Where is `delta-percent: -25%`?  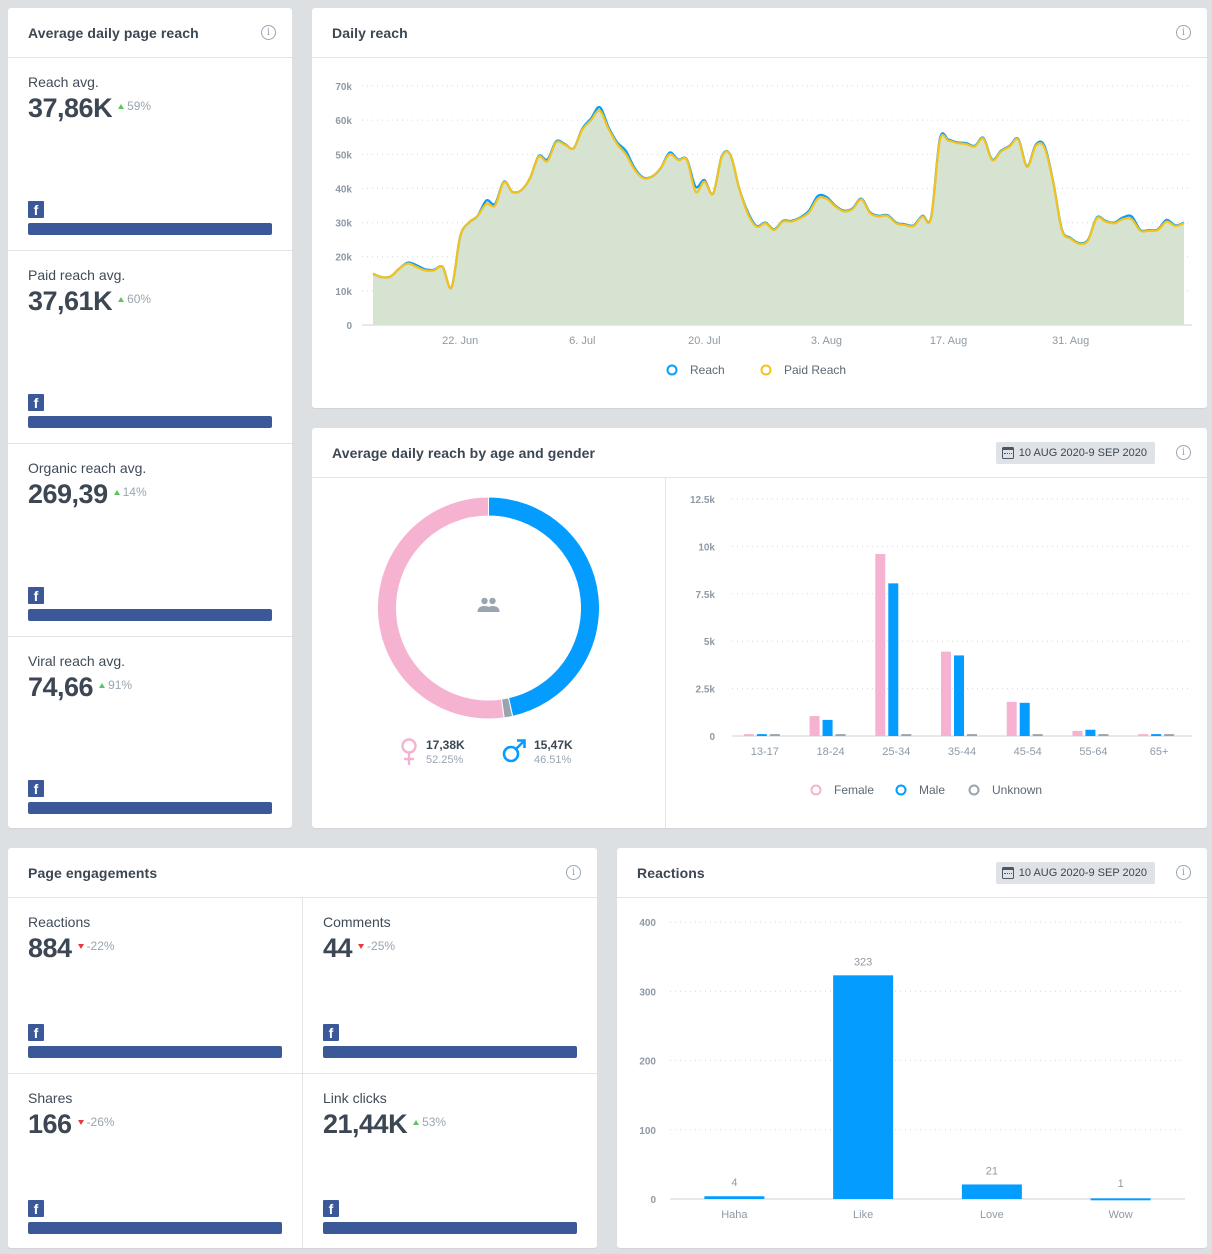 delta-percent: -25% is located at coordinates (381, 946).